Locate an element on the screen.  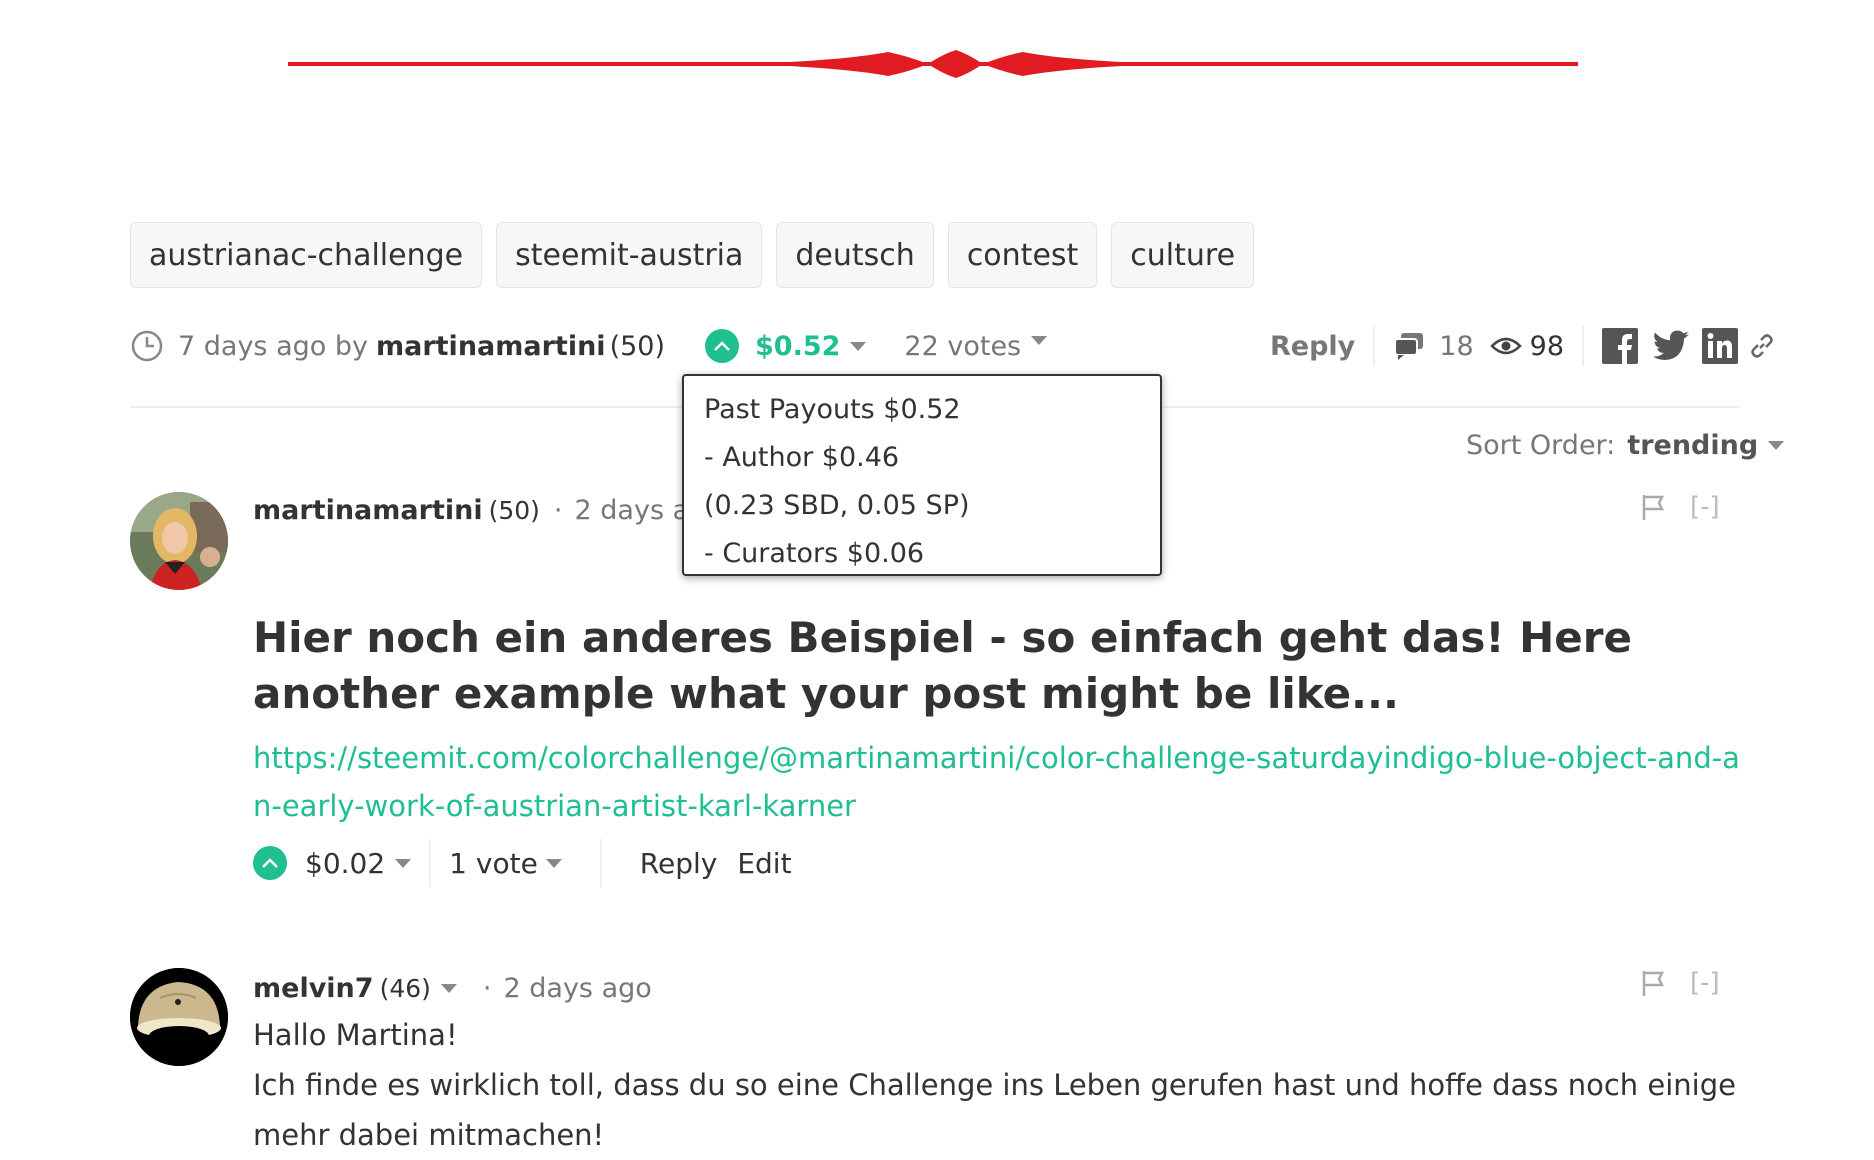
comment-meta: melvin7 (46) · 2 days ago is located at coordinates (452, 988).